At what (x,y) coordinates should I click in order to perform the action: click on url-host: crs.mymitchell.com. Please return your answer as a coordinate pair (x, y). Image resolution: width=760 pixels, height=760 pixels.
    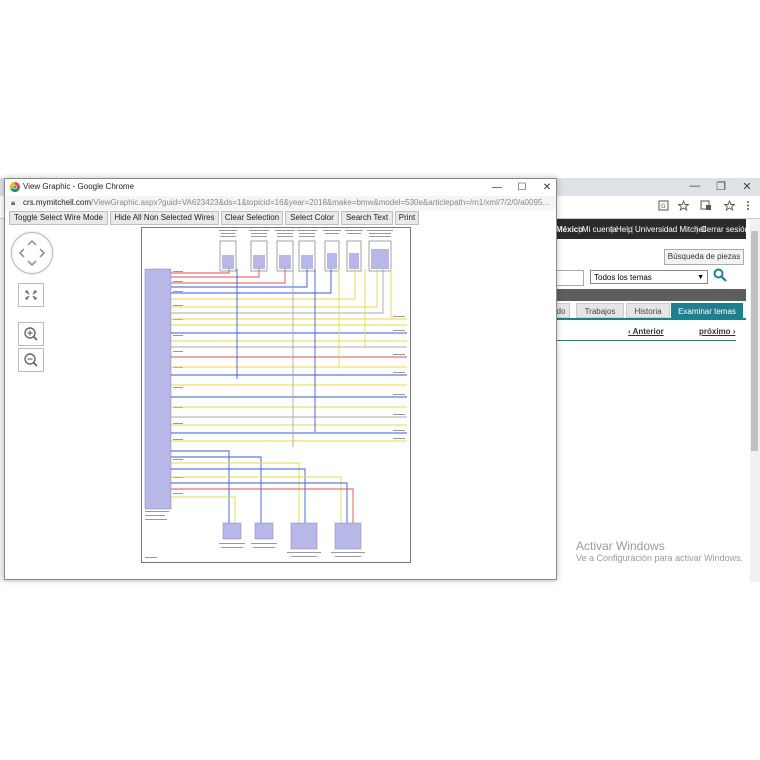
    Looking at the image, I should click on (57, 202).